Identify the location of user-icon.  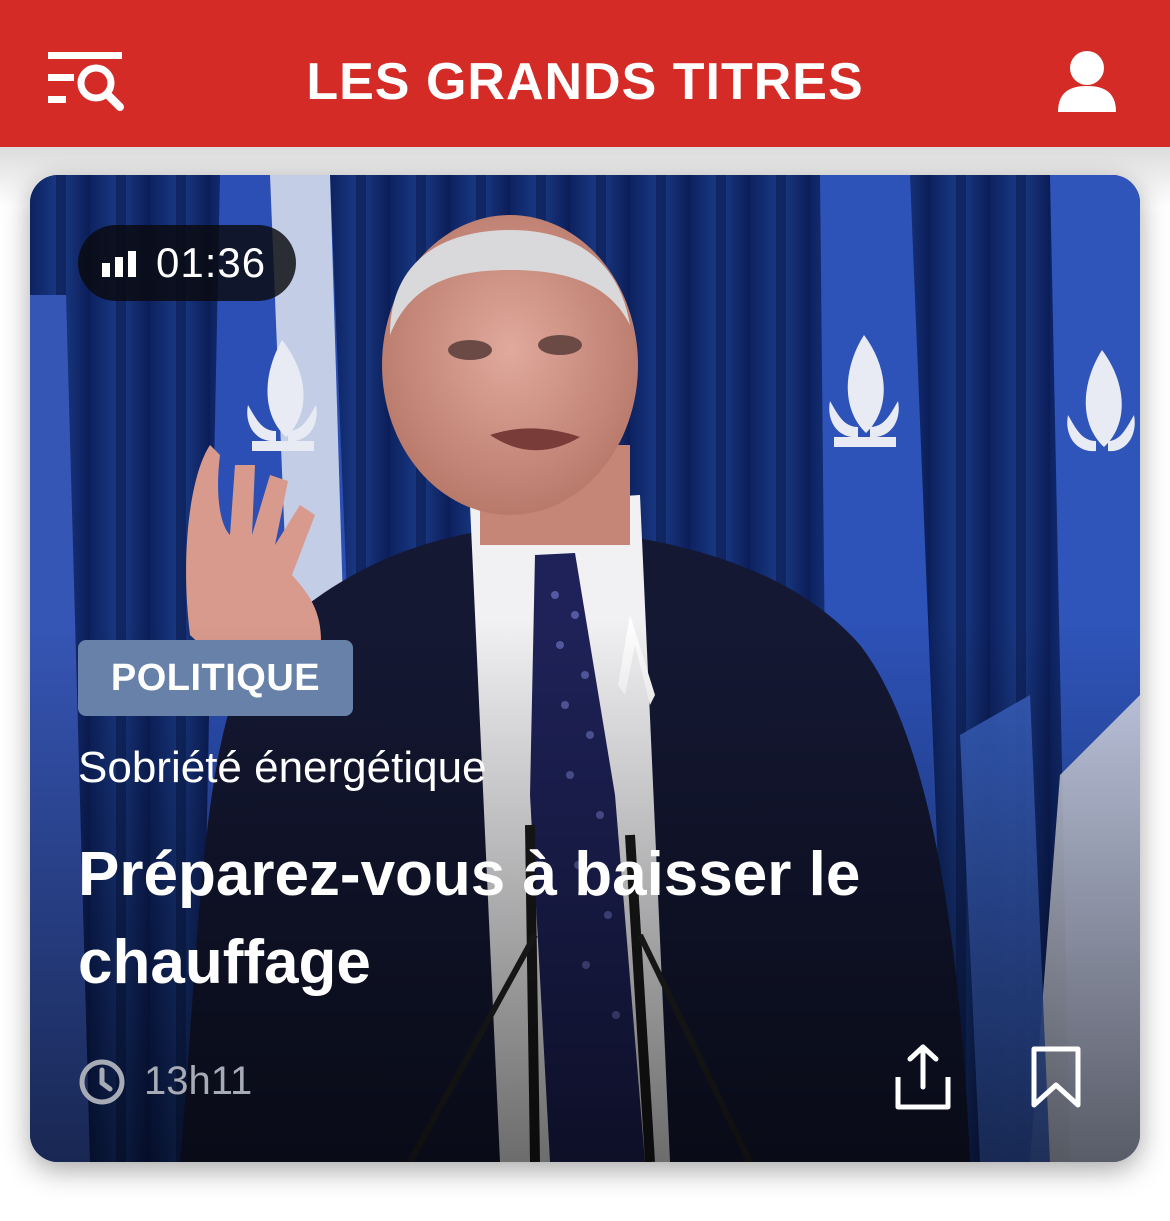
(1087, 81).